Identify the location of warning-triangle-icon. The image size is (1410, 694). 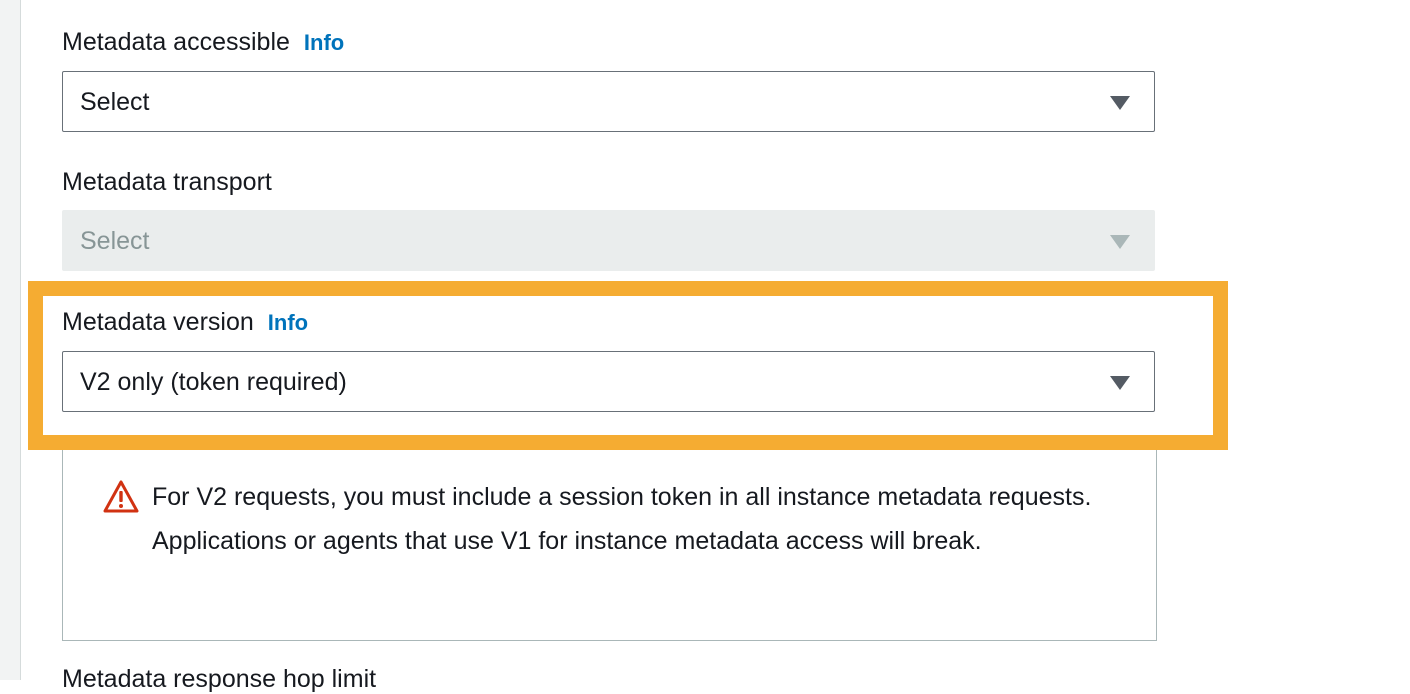
(121, 496).